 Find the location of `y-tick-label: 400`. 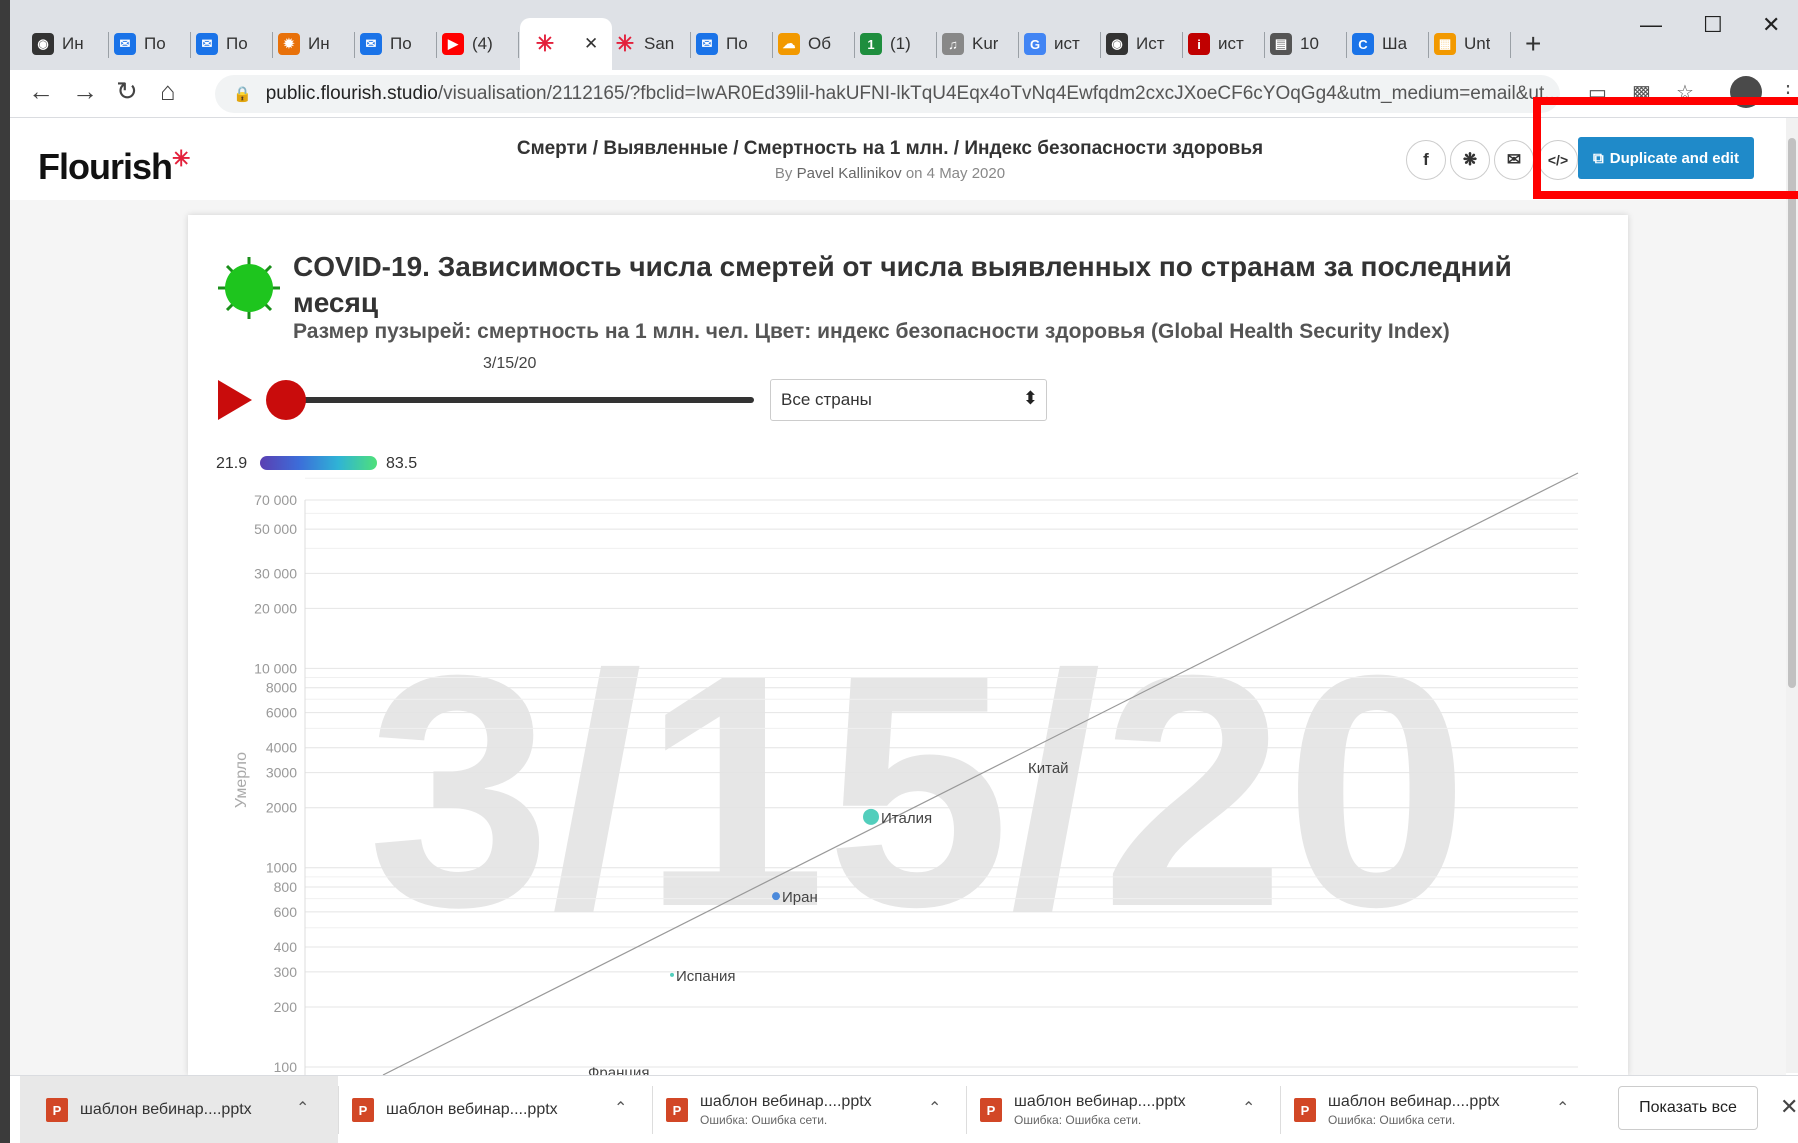

y-tick-label: 400 is located at coordinates (286, 947).